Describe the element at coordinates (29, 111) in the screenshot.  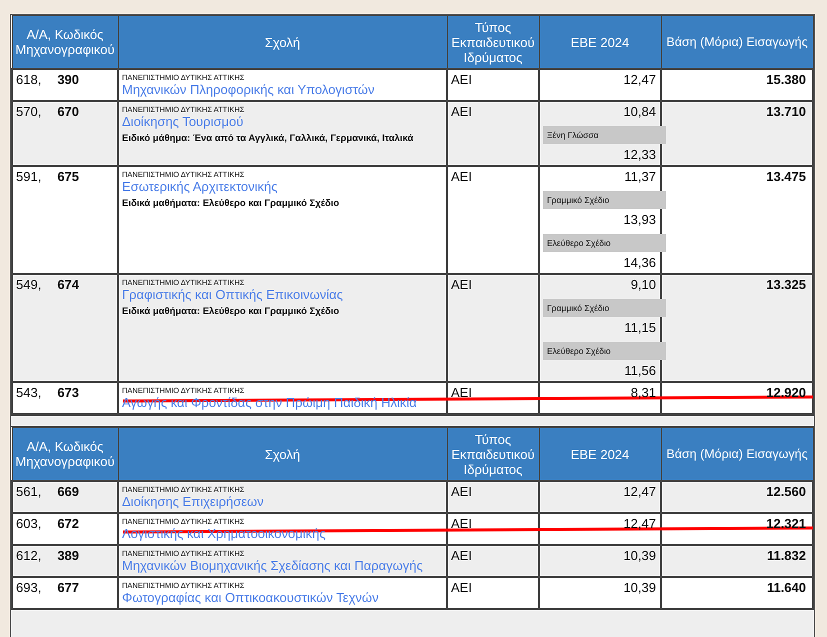
I see `row-number: 570,` at that location.